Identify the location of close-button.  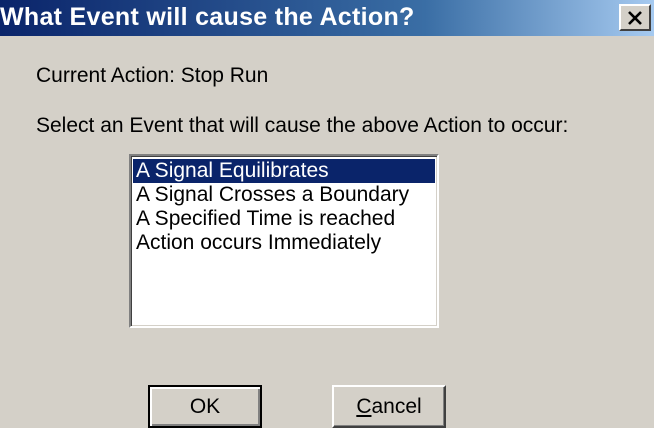
(635, 17).